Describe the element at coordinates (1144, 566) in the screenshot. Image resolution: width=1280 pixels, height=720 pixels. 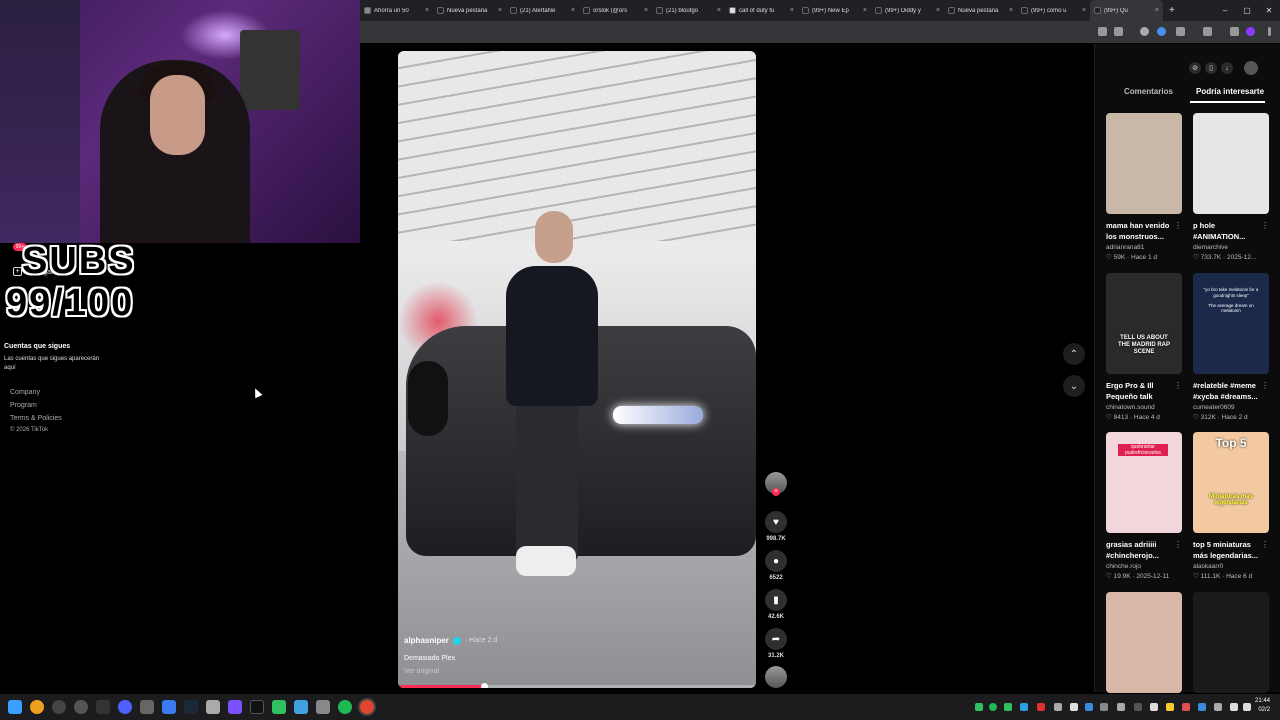
I see `card-author: chinche.rojo` at that location.